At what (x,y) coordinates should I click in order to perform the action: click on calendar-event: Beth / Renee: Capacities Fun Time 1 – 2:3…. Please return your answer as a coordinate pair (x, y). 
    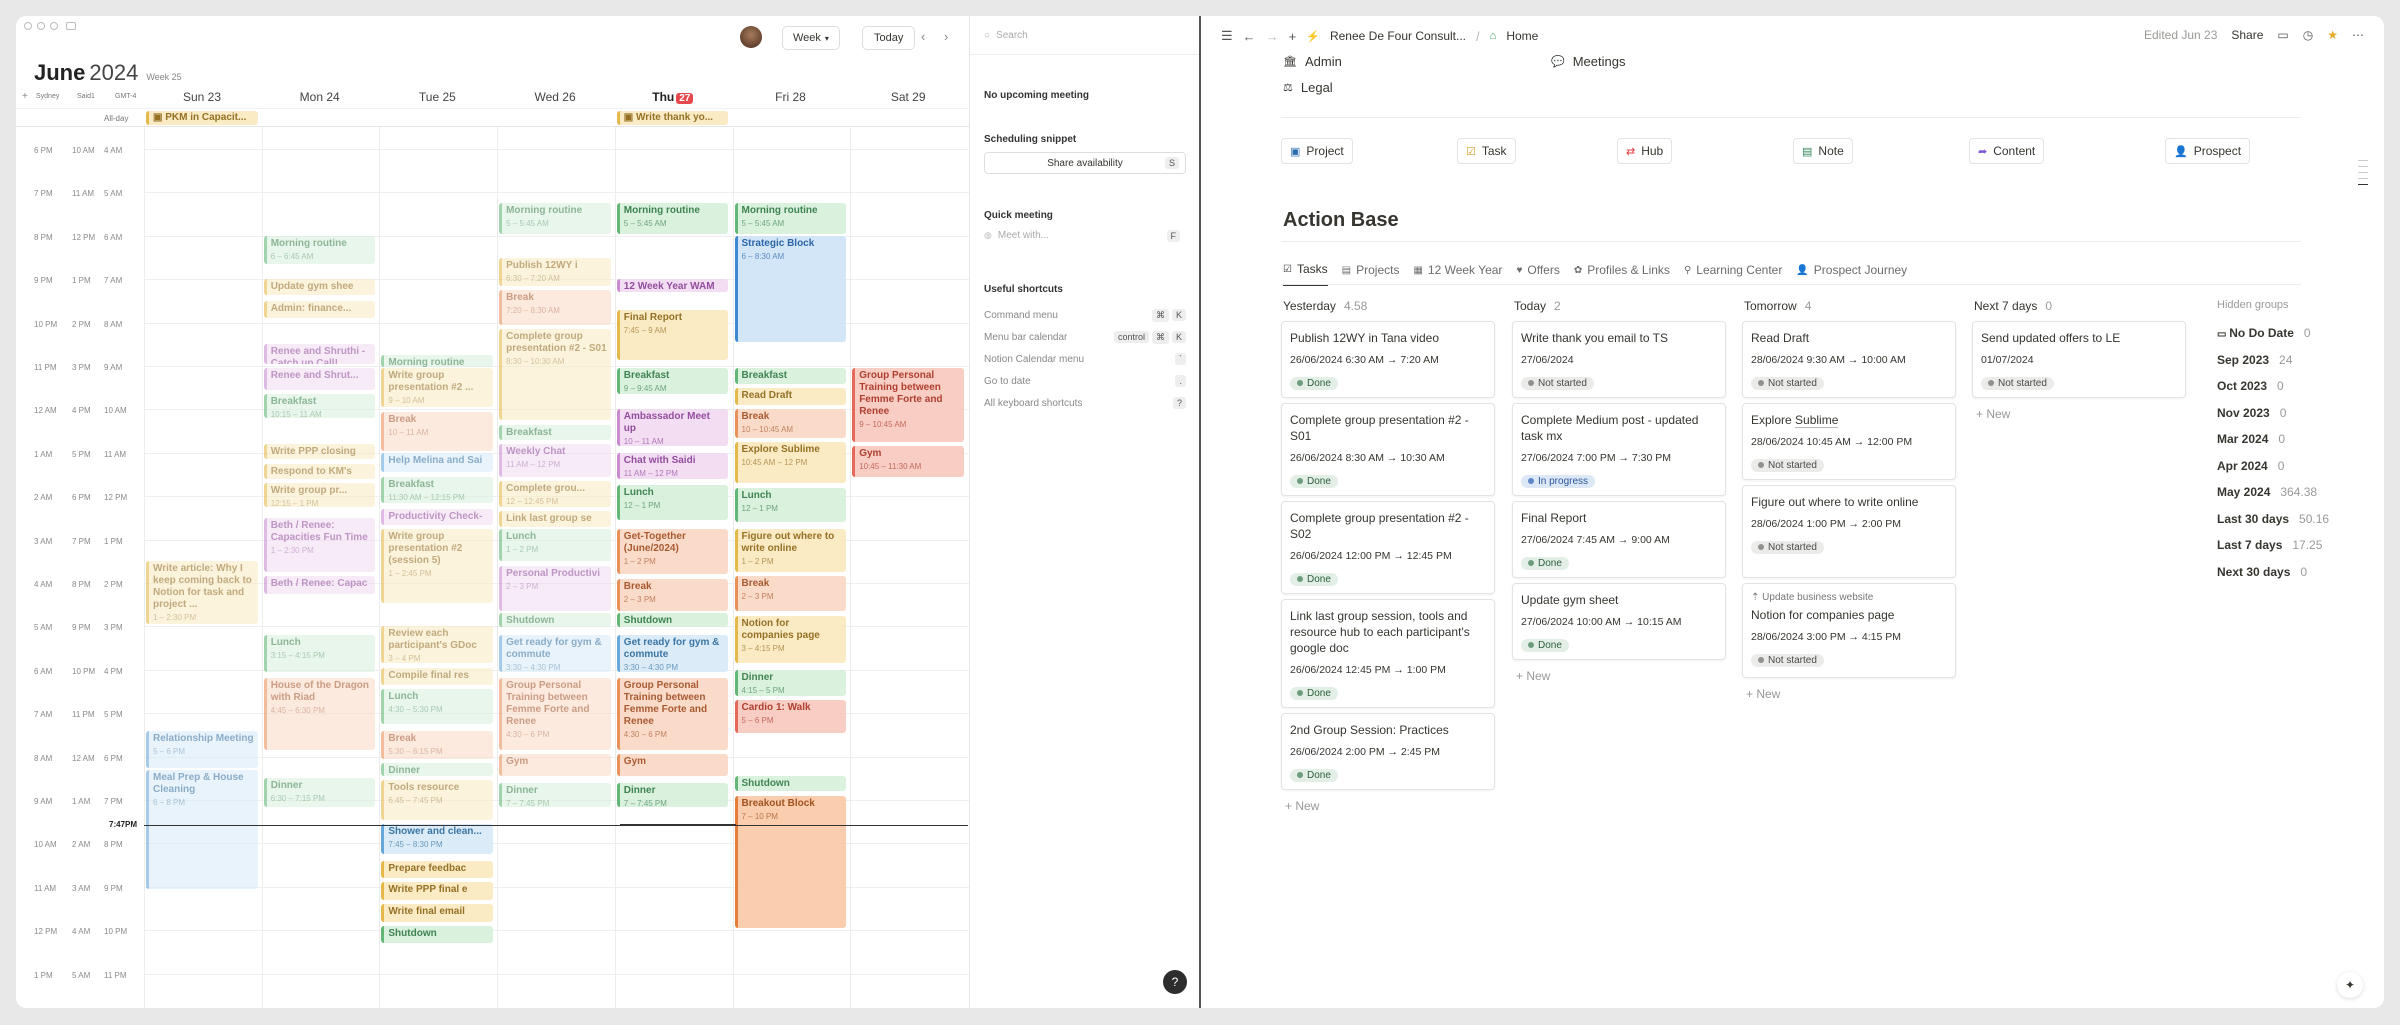
    Looking at the image, I should click on (319, 545).